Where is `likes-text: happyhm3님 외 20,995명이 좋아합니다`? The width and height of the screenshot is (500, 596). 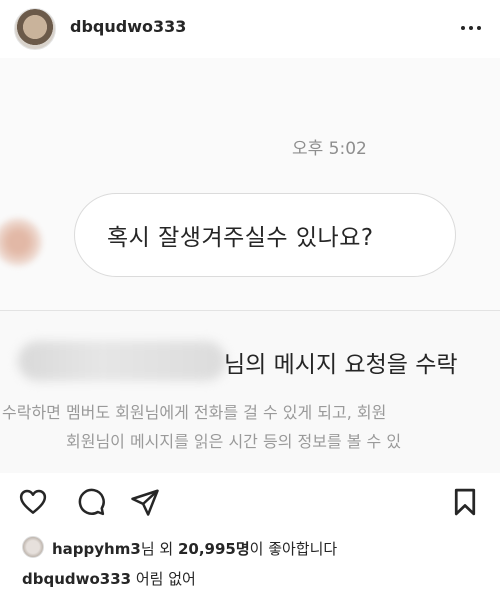
likes-text: happyhm3님 외 20,995명이 좋아합니다 is located at coordinates (194, 548).